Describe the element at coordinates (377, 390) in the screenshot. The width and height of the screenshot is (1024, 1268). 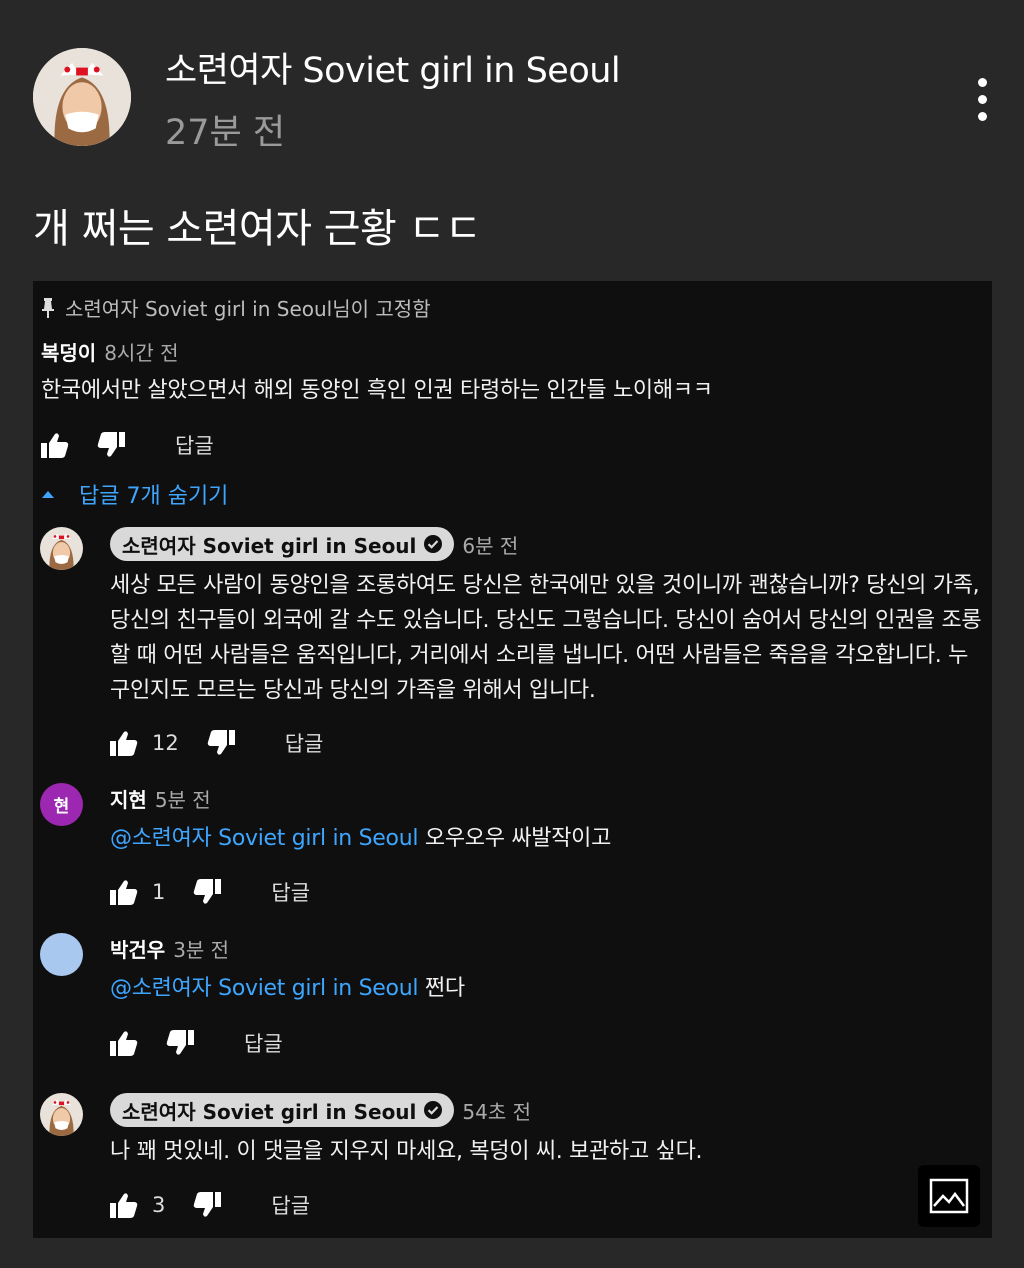
I see `comment-text: 한국에서만 살았으면서 해외 동양인 흑인 인권 타령하는 인간들 노이해ㅋㅋ` at that location.